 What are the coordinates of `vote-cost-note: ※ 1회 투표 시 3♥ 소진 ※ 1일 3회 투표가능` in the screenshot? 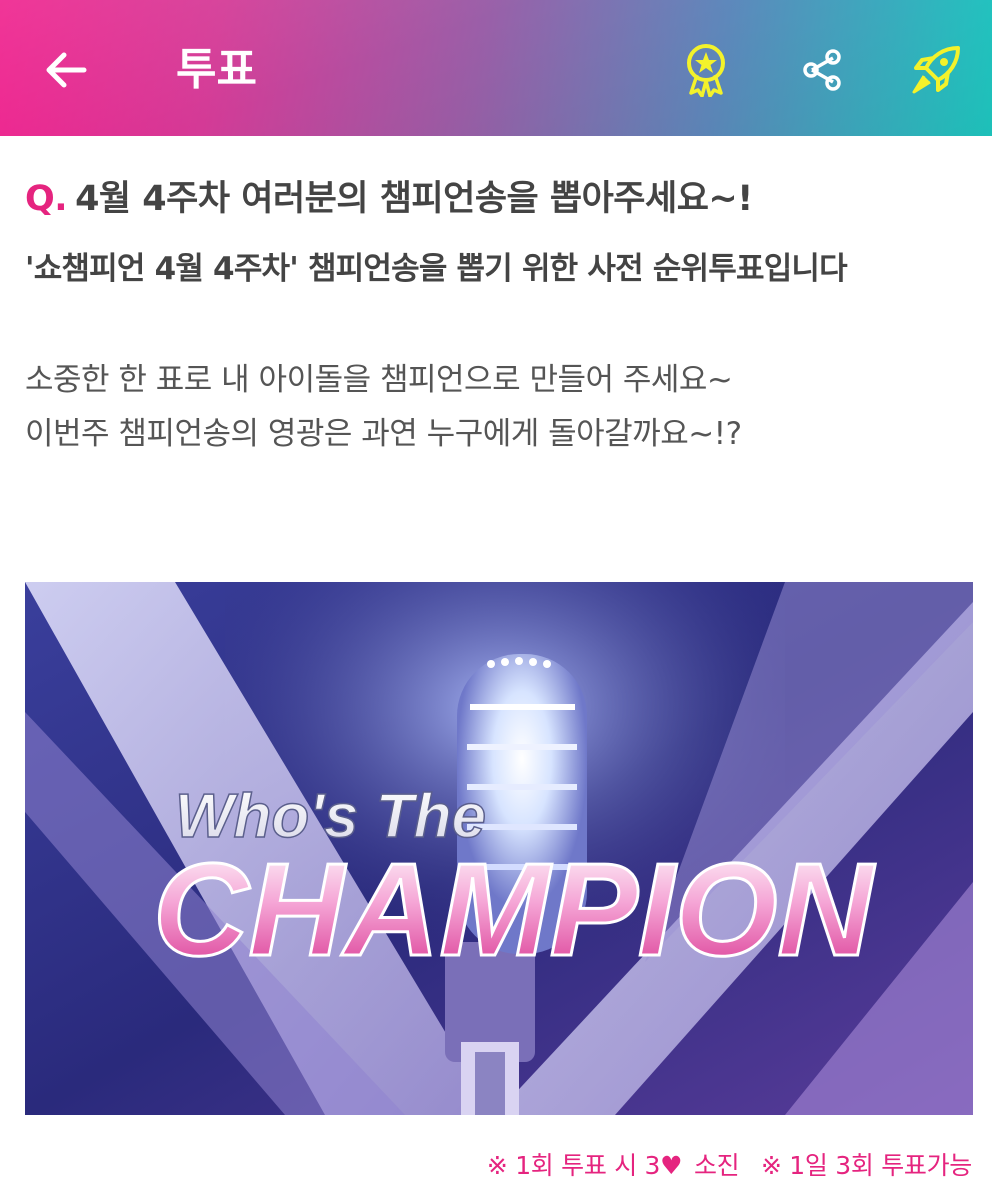 It's located at (727, 1164).